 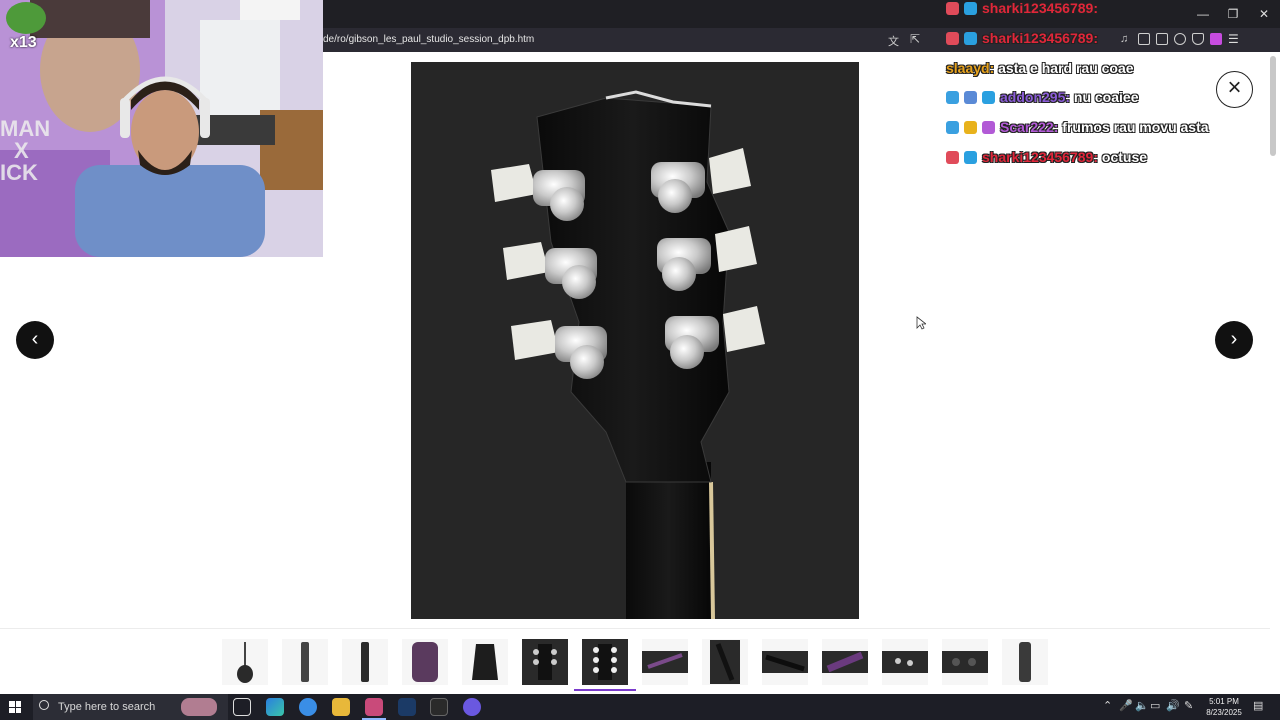 I want to click on close-window-icon: ✕, so click(x=1264, y=14).